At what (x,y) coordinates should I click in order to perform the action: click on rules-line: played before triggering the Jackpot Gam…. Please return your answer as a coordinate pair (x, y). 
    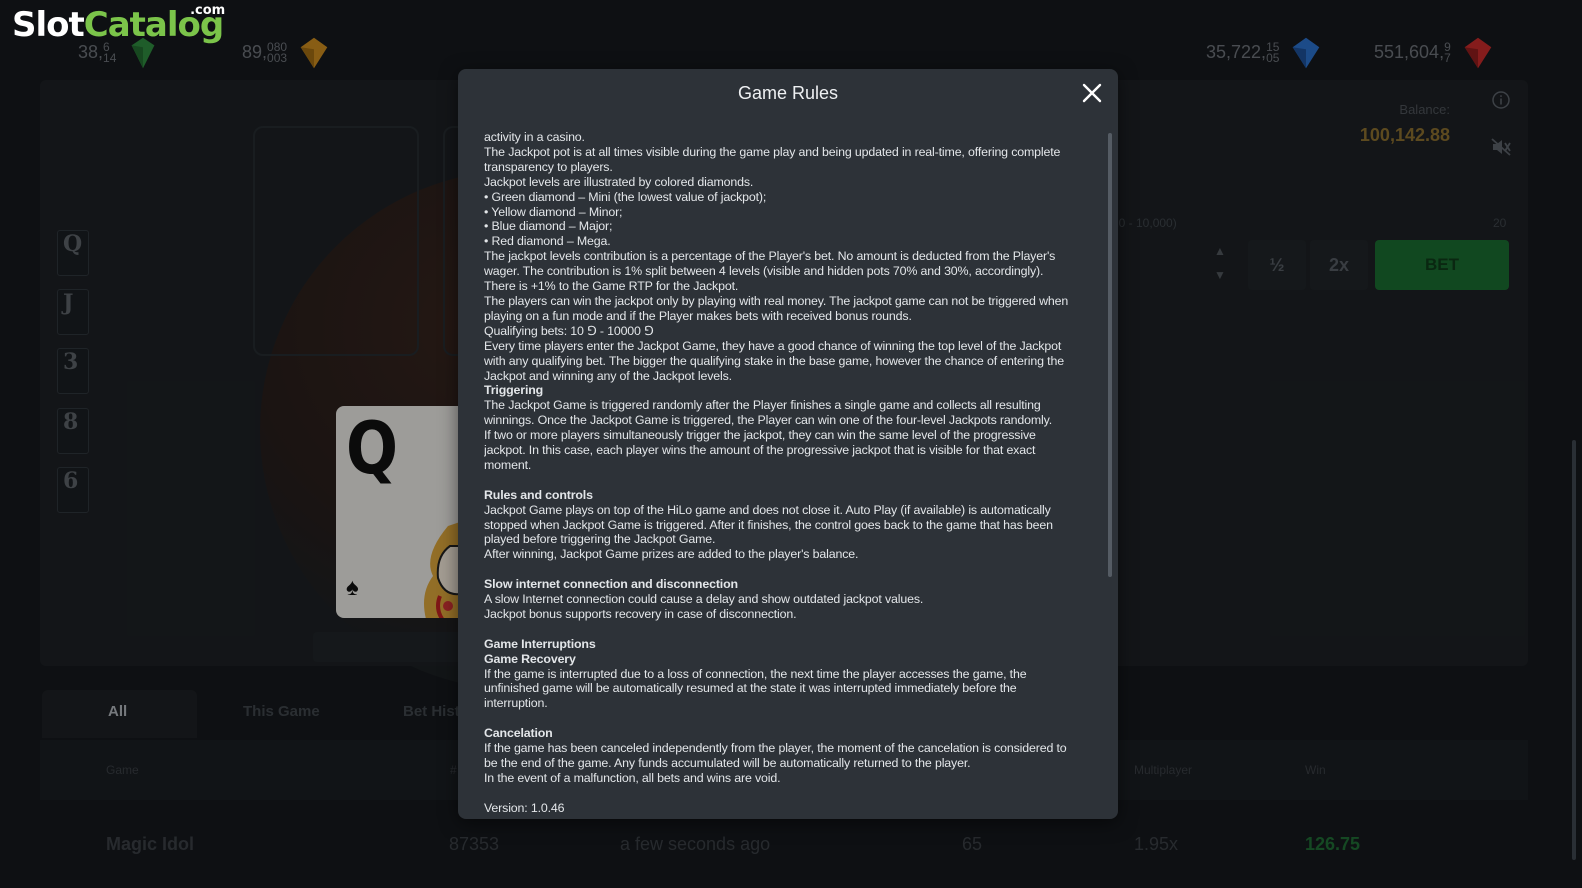
    Looking at the image, I should click on (600, 539).